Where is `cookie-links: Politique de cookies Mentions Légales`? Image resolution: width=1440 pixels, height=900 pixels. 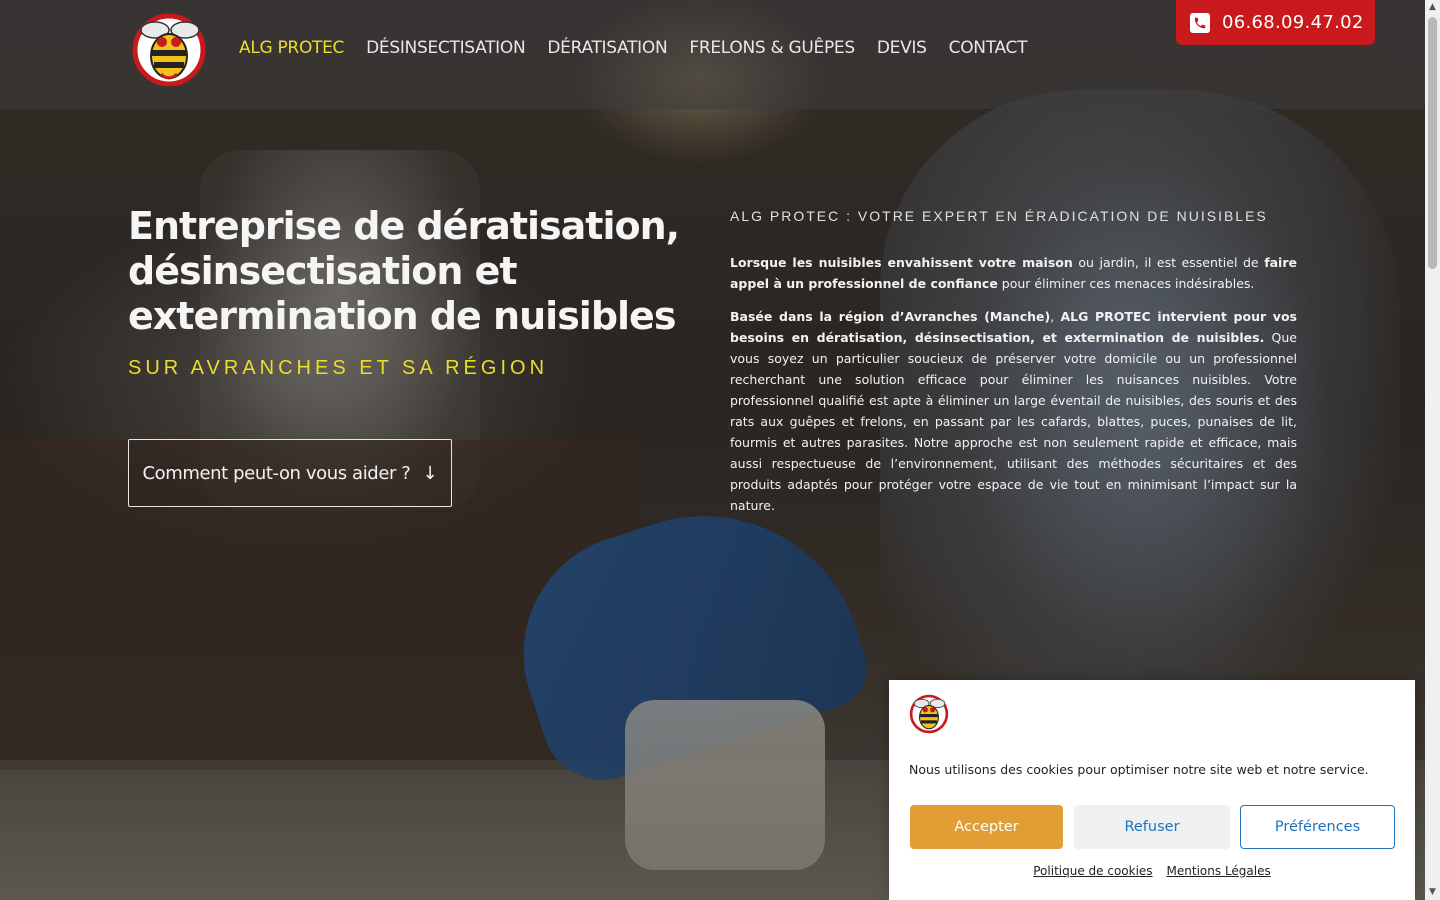 cookie-links: Politique de cookies Mentions Légales is located at coordinates (1152, 871).